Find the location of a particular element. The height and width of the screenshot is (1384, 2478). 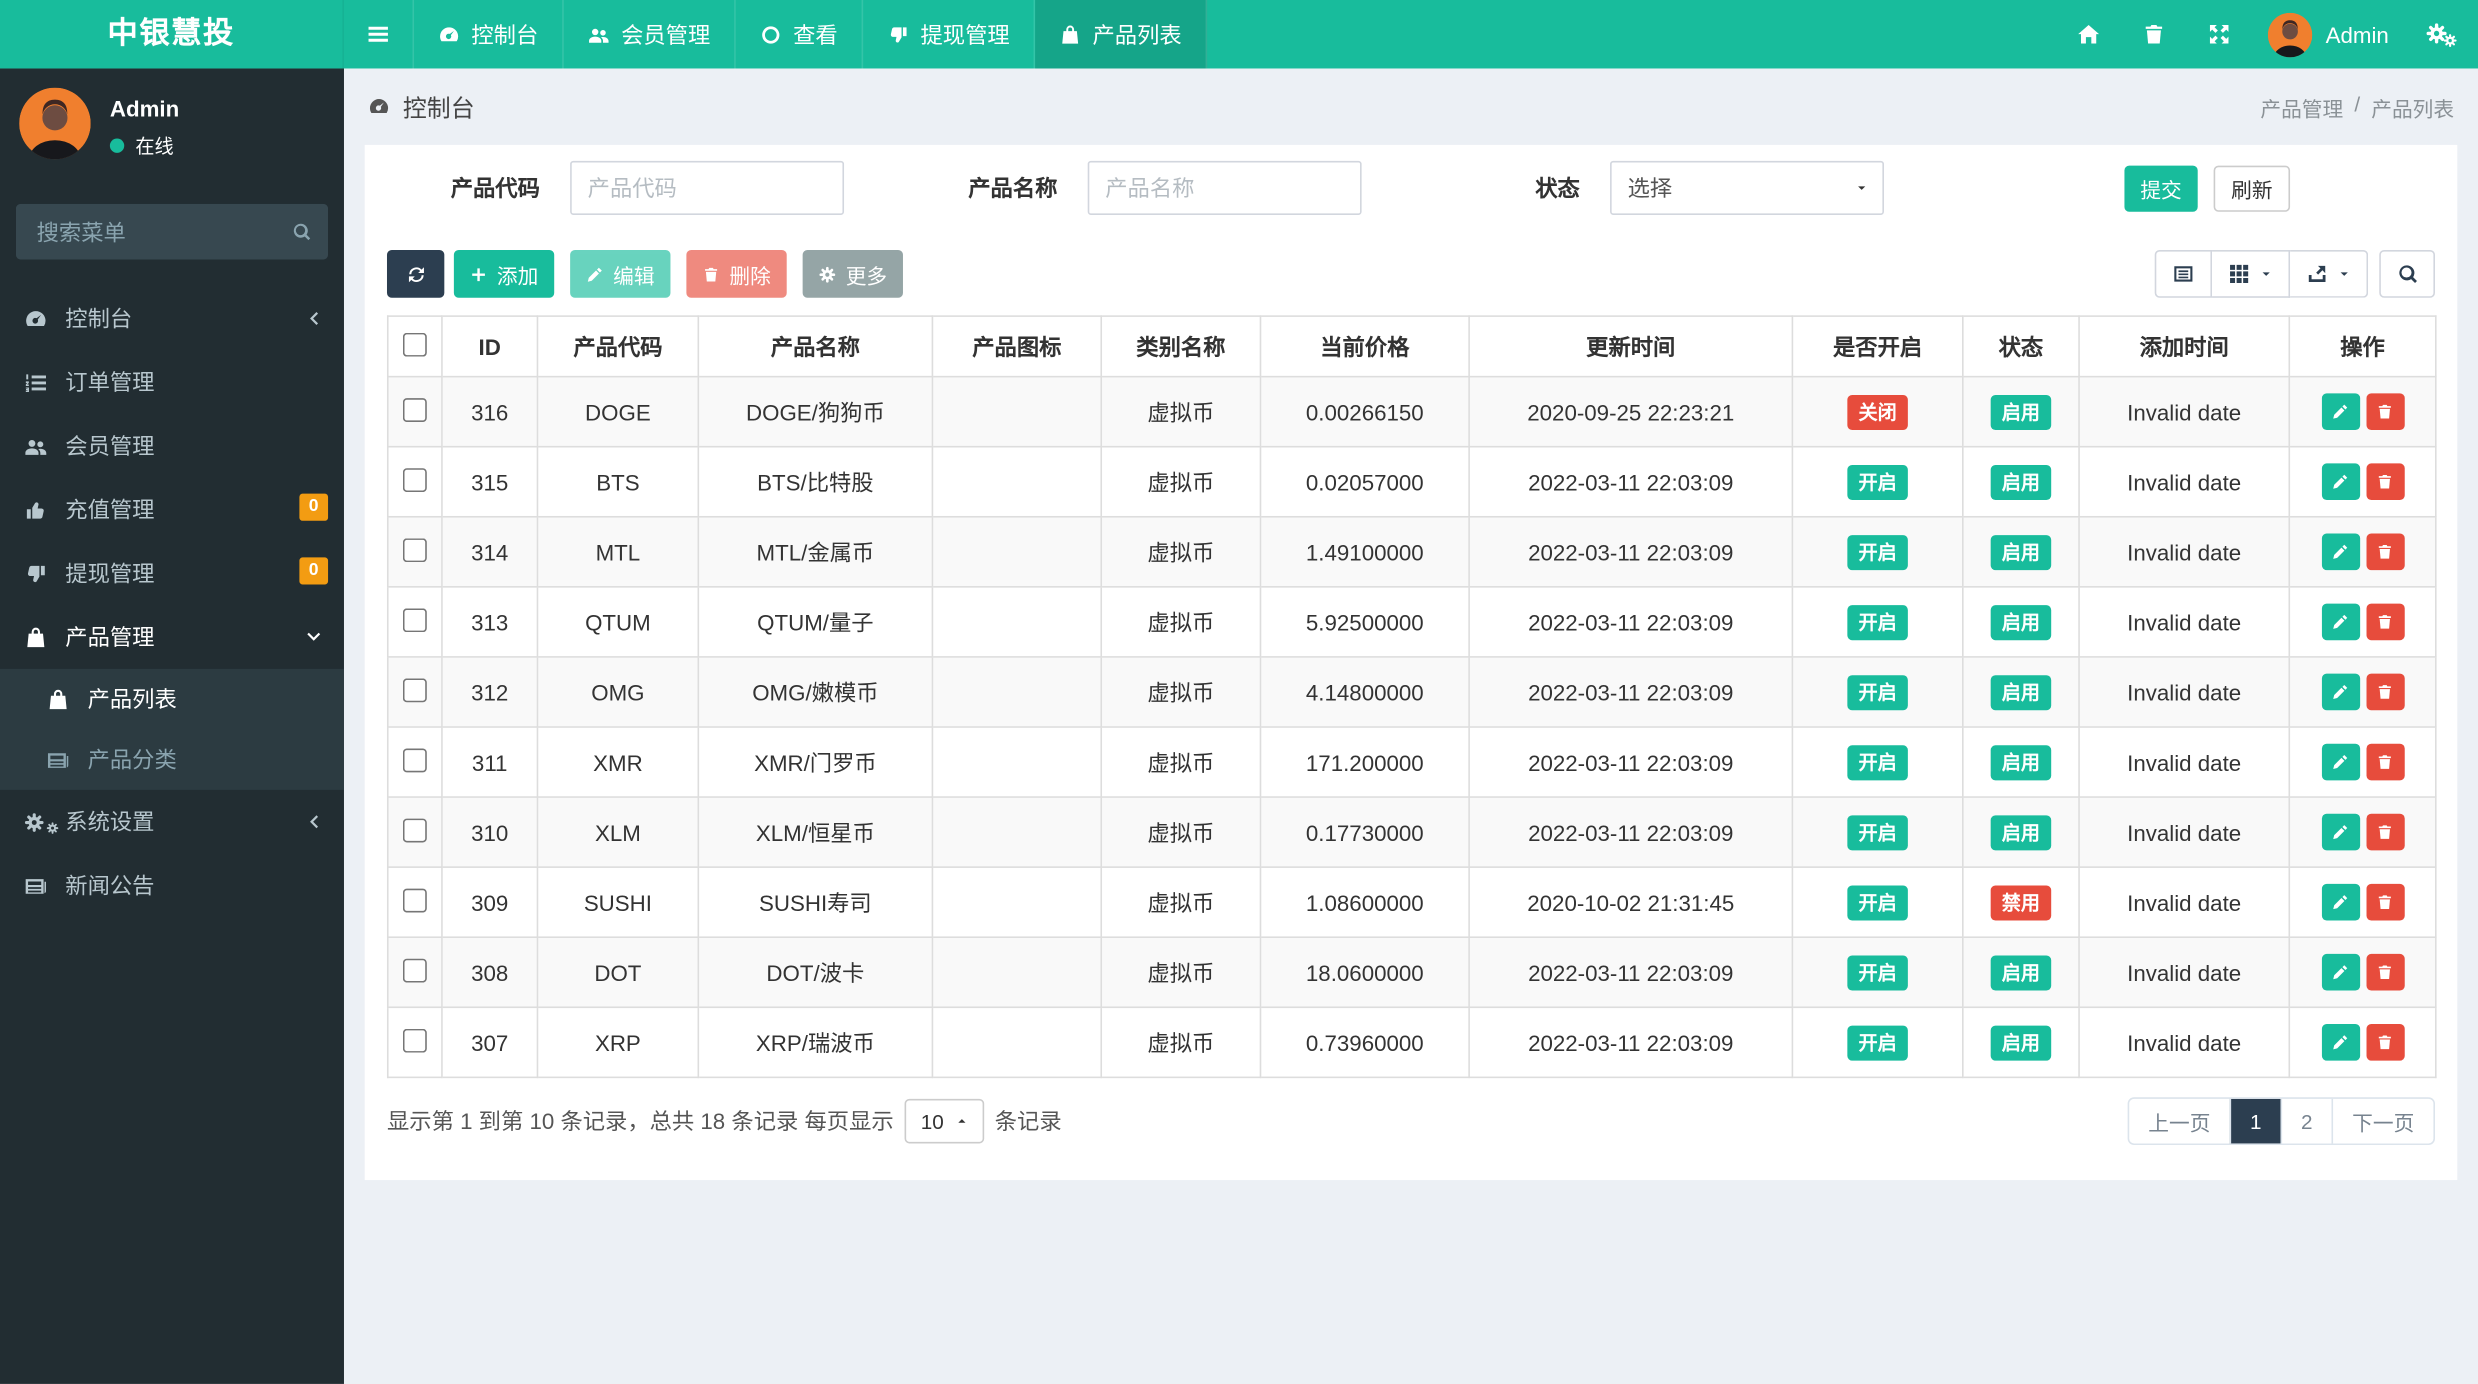

sidebar-item-product-list: 产品列表 is located at coordinates (172, 699).